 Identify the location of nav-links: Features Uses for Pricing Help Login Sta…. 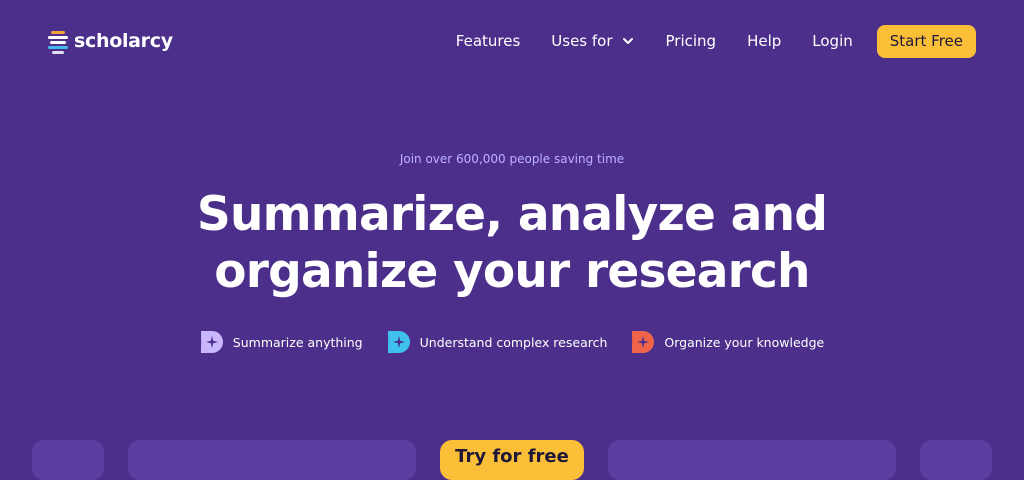
(716, 41).